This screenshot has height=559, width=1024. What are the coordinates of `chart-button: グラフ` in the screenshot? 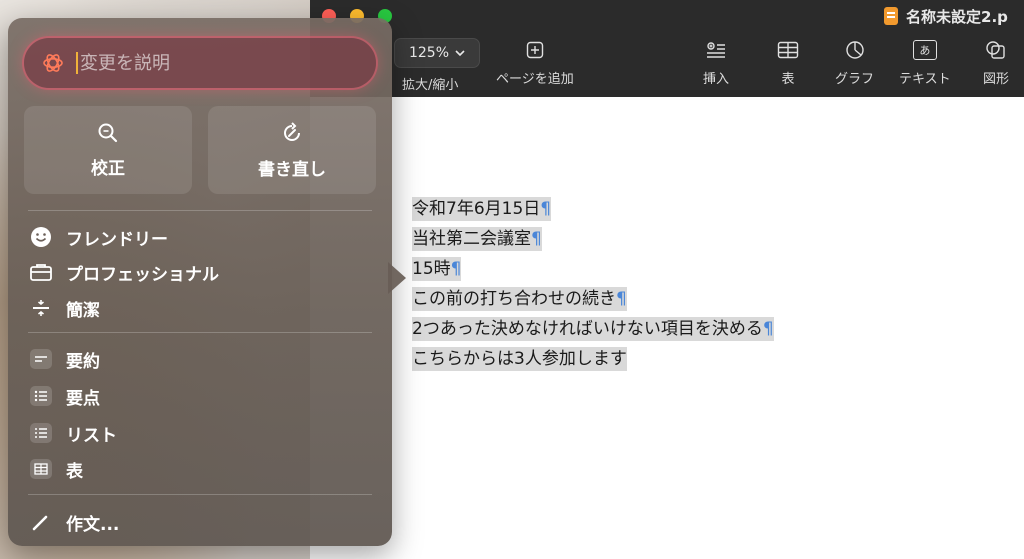 It's located at (854, 62).